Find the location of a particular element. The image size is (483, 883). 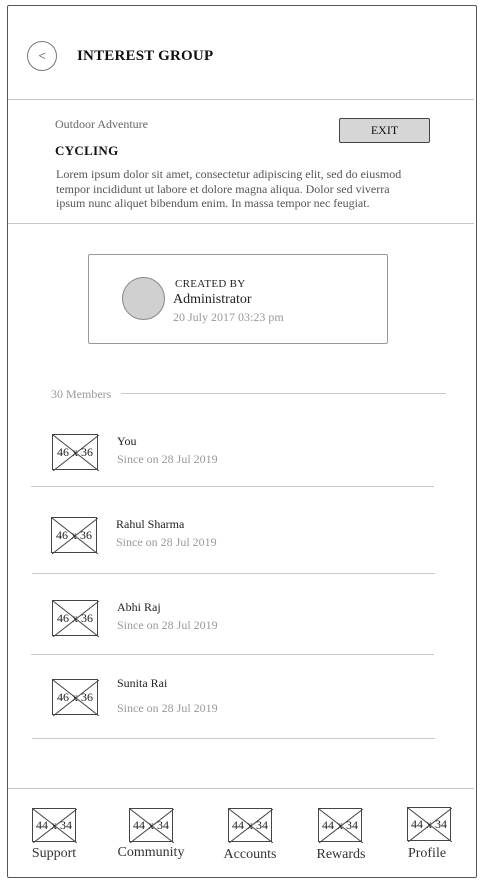

creator-name: Administrator is located at coordinates (212, 299).